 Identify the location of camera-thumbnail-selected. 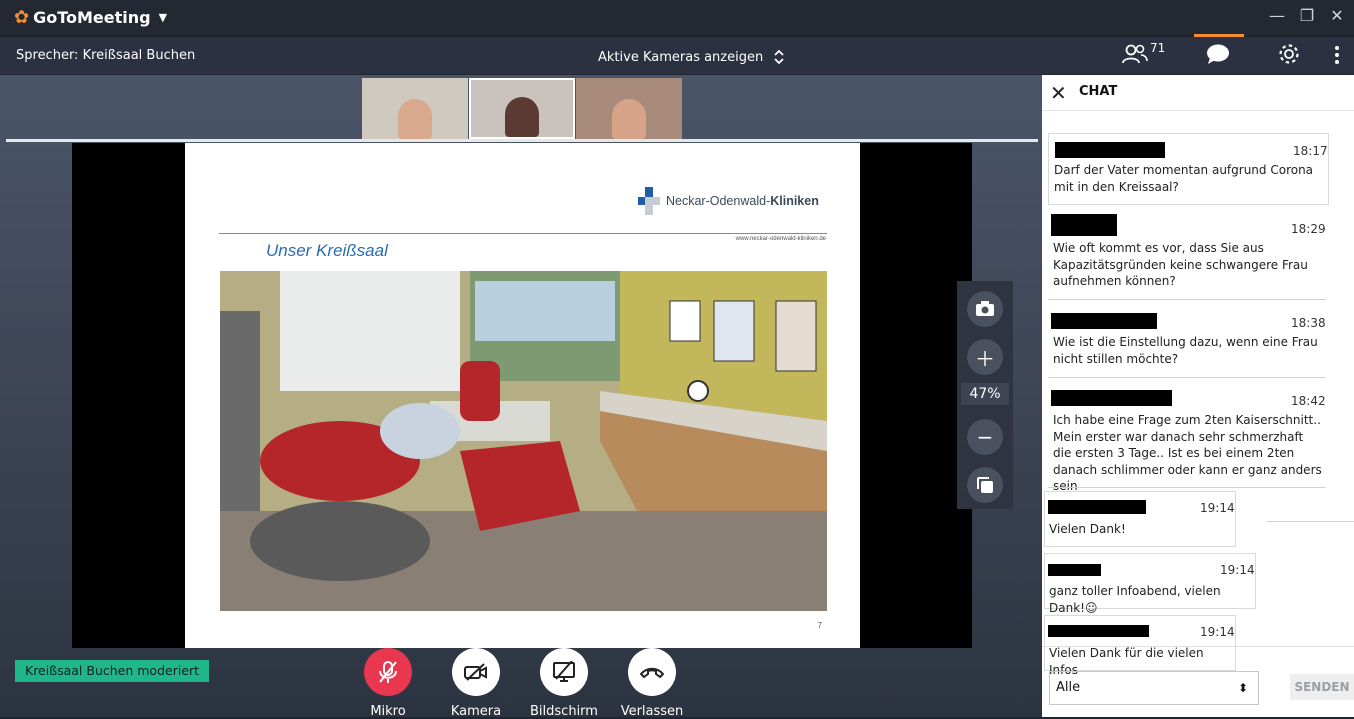
(522, 108).